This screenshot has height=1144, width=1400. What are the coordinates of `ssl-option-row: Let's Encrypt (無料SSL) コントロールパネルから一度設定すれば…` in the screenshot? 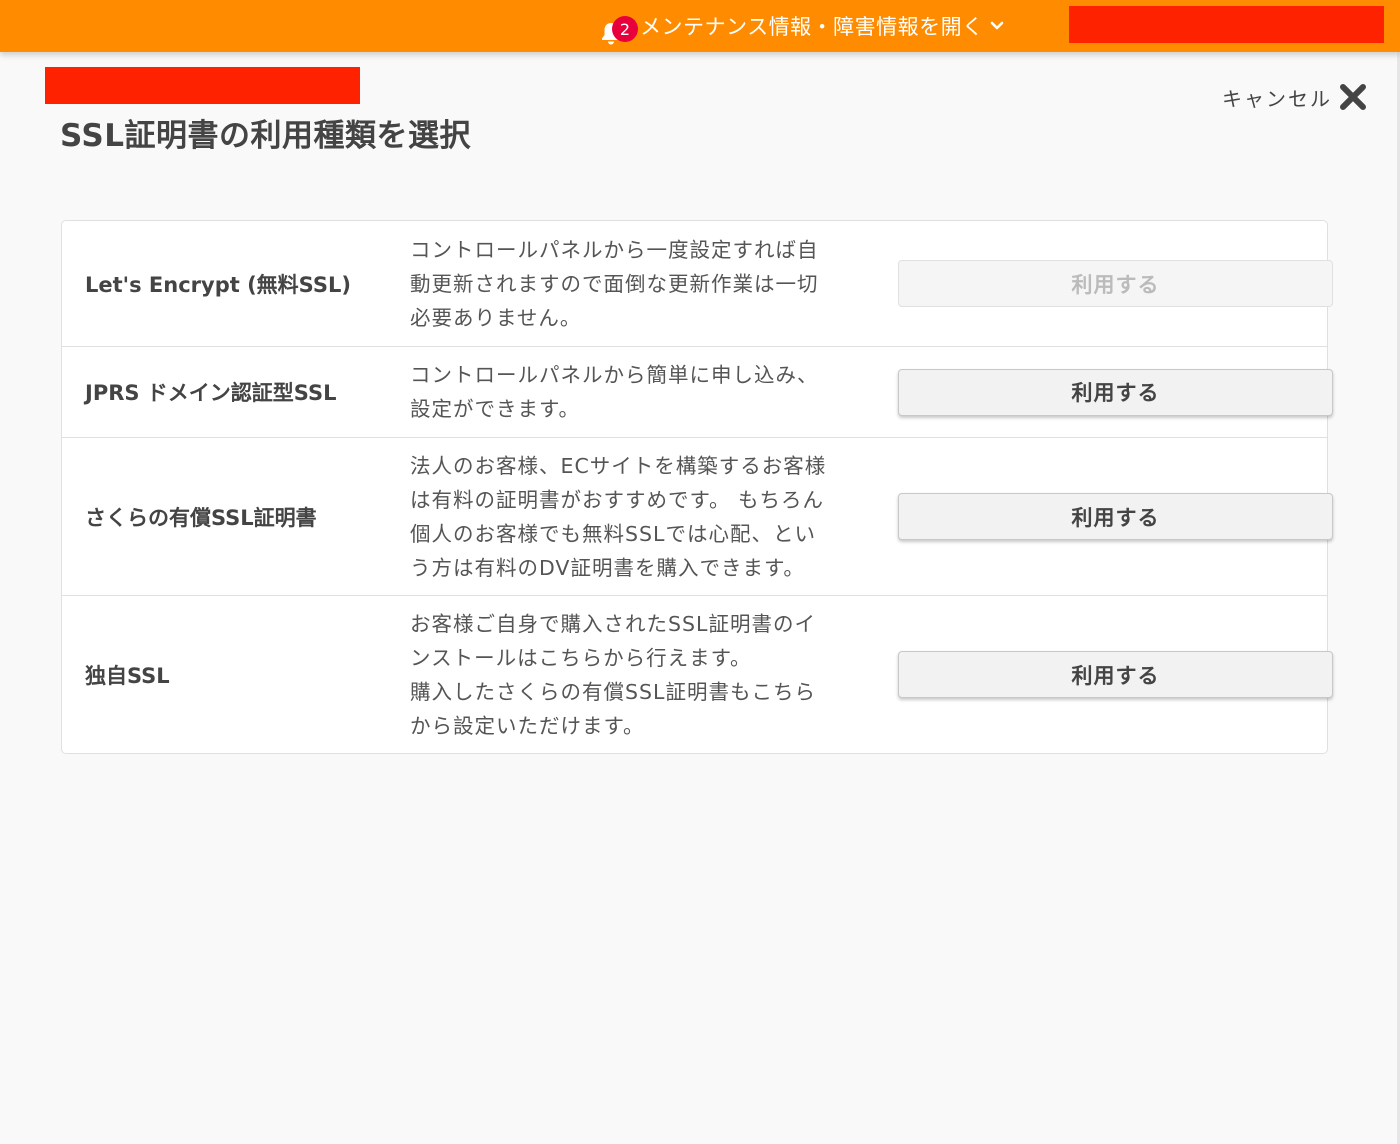 It's located at (697, 283).